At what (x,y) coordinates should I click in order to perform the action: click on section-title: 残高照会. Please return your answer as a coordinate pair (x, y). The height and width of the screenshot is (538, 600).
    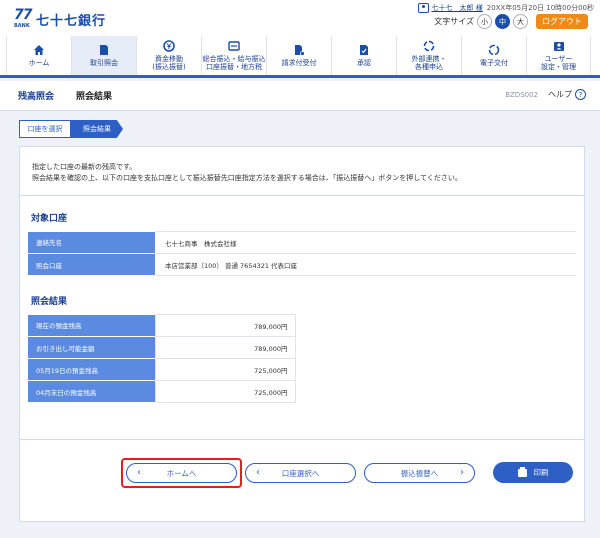
    Looking at the image, I should click on (36, 97).